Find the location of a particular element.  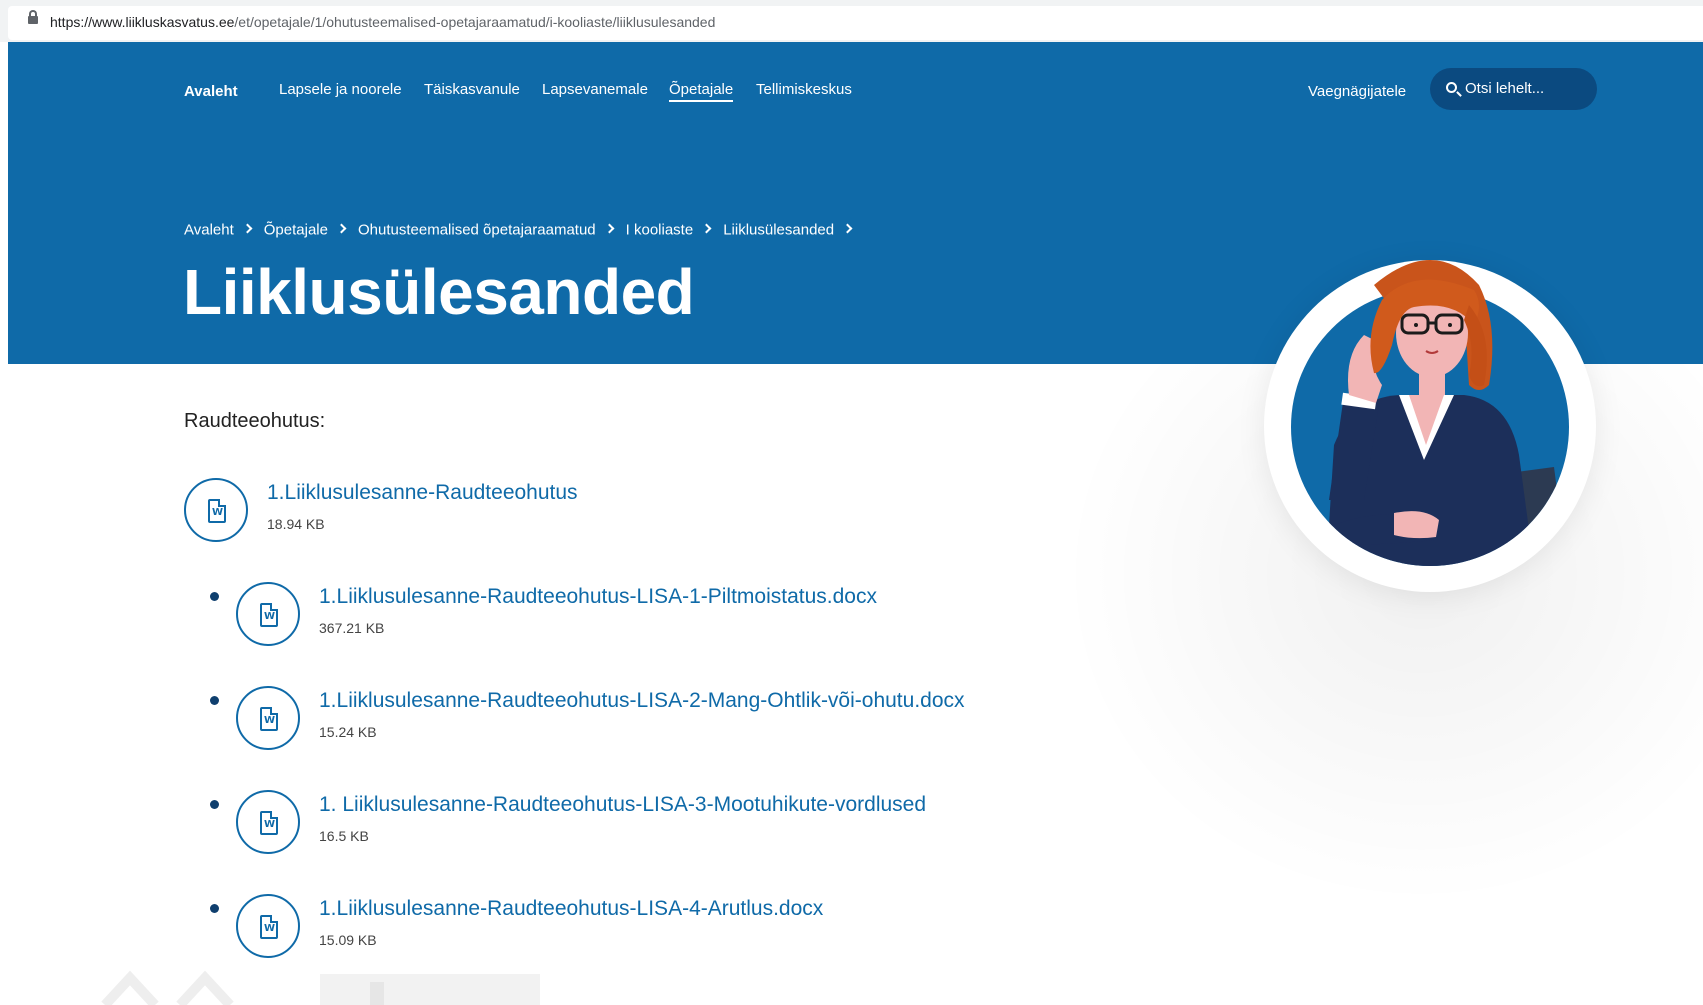

breadcrumb-item-current: Liiklusülesanded is located at coordinates (778, 229).